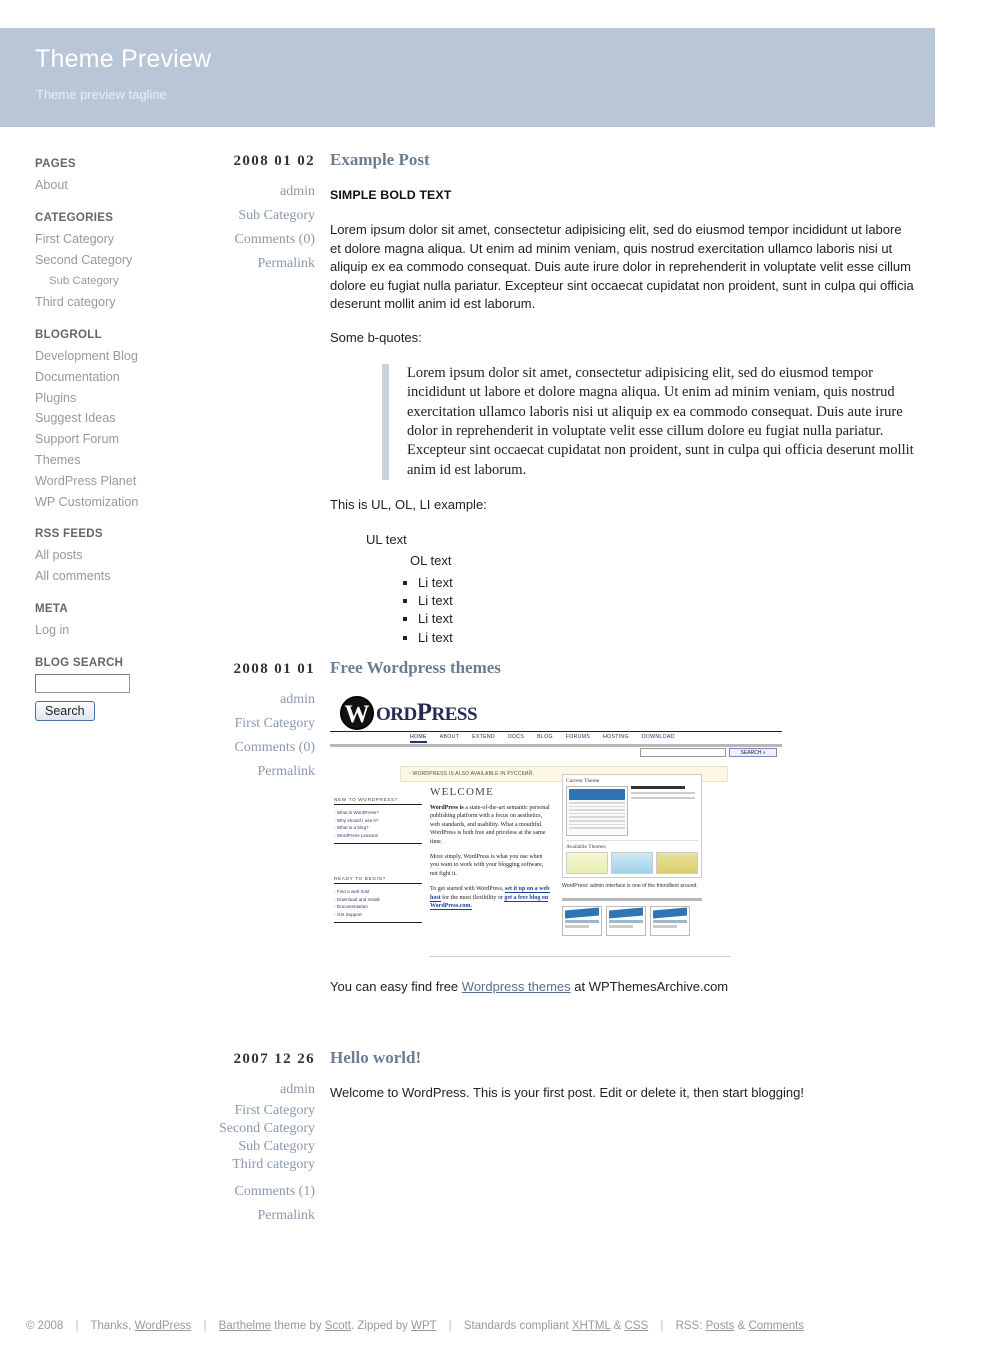 The height and width of the screenshot is (1356, 1007). Describe the element at coordinates (83, 260) in the screenshot. I see `sidebar-item-second-category: Second Category` at that location.